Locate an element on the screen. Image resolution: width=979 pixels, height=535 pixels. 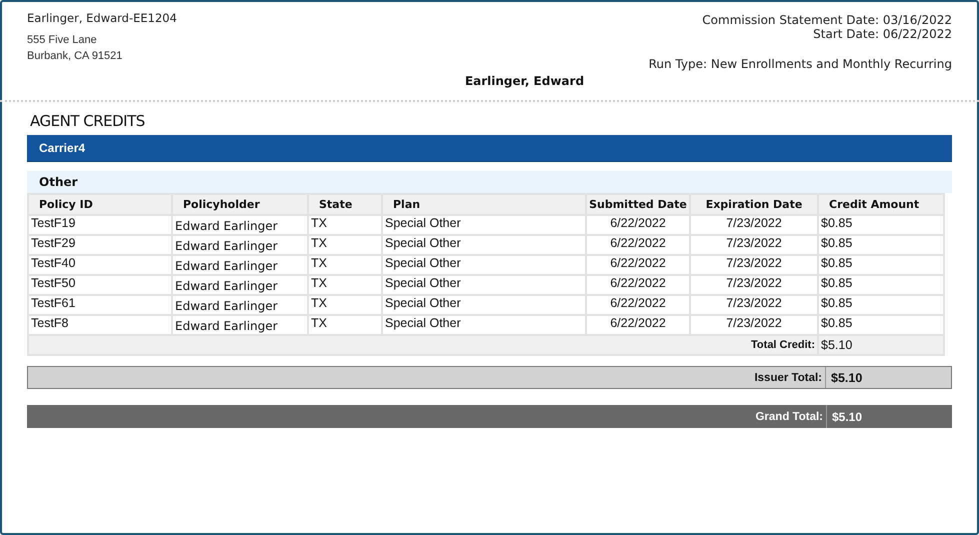
column-header: Expiration Date is located at coordinates (754, 204).